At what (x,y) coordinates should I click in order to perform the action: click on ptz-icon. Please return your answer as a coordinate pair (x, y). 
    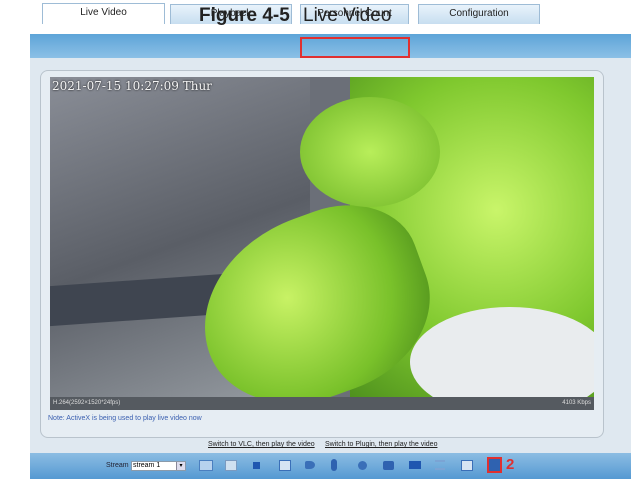
    Looking at the image, I should click on (206, 465).